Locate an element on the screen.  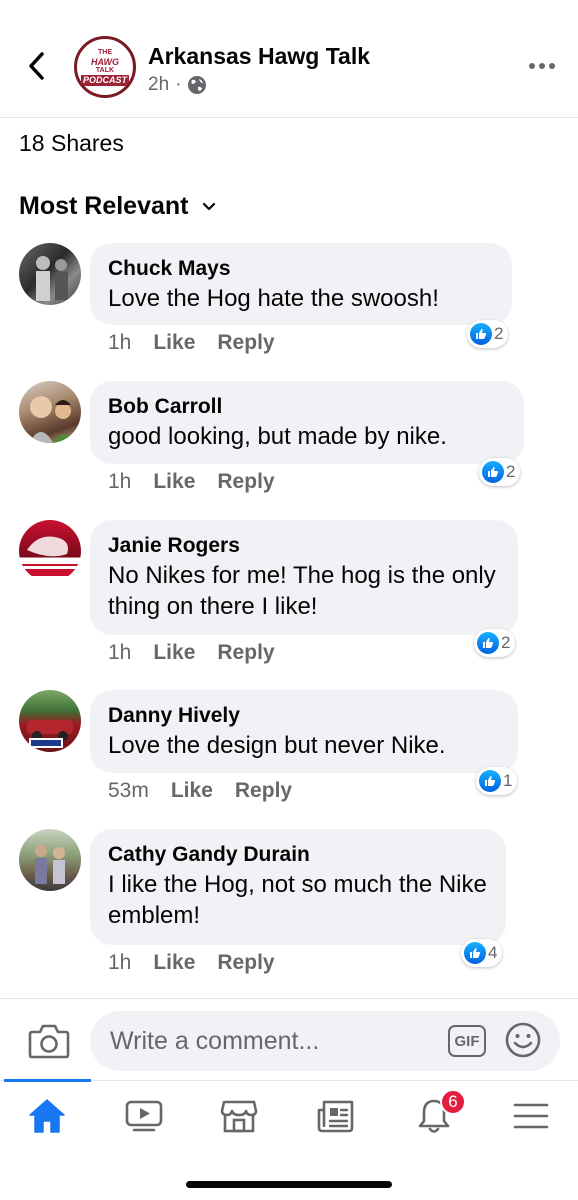
tab-watch is located at coordinates (144, 1116).